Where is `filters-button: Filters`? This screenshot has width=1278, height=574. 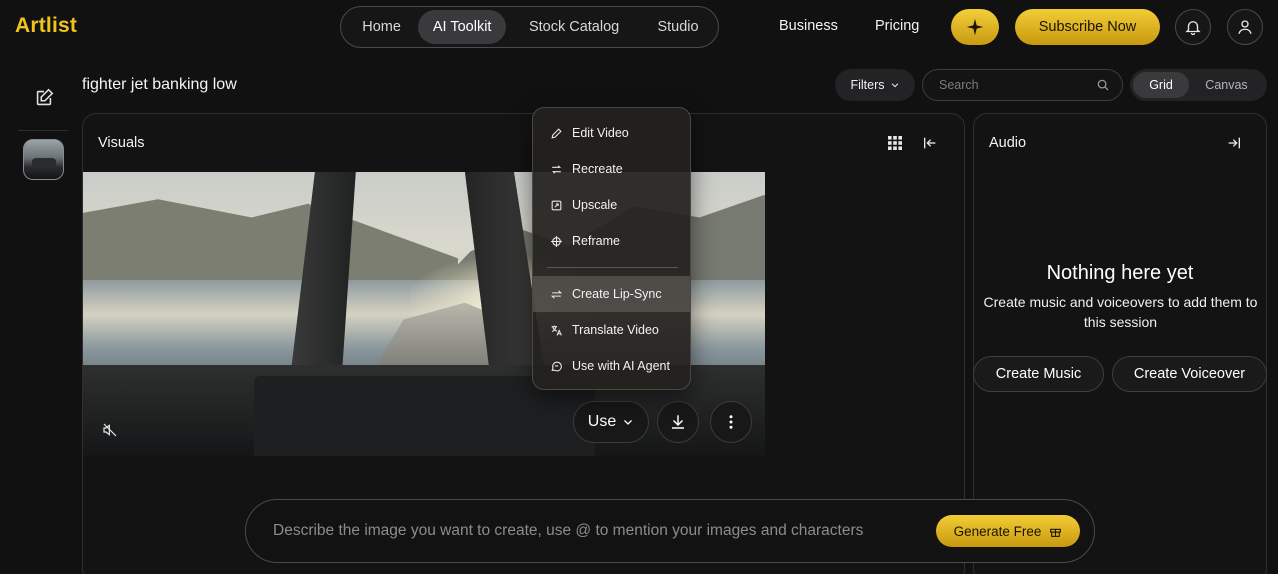
filters-button: Filters is located at coordinates (875, 85).